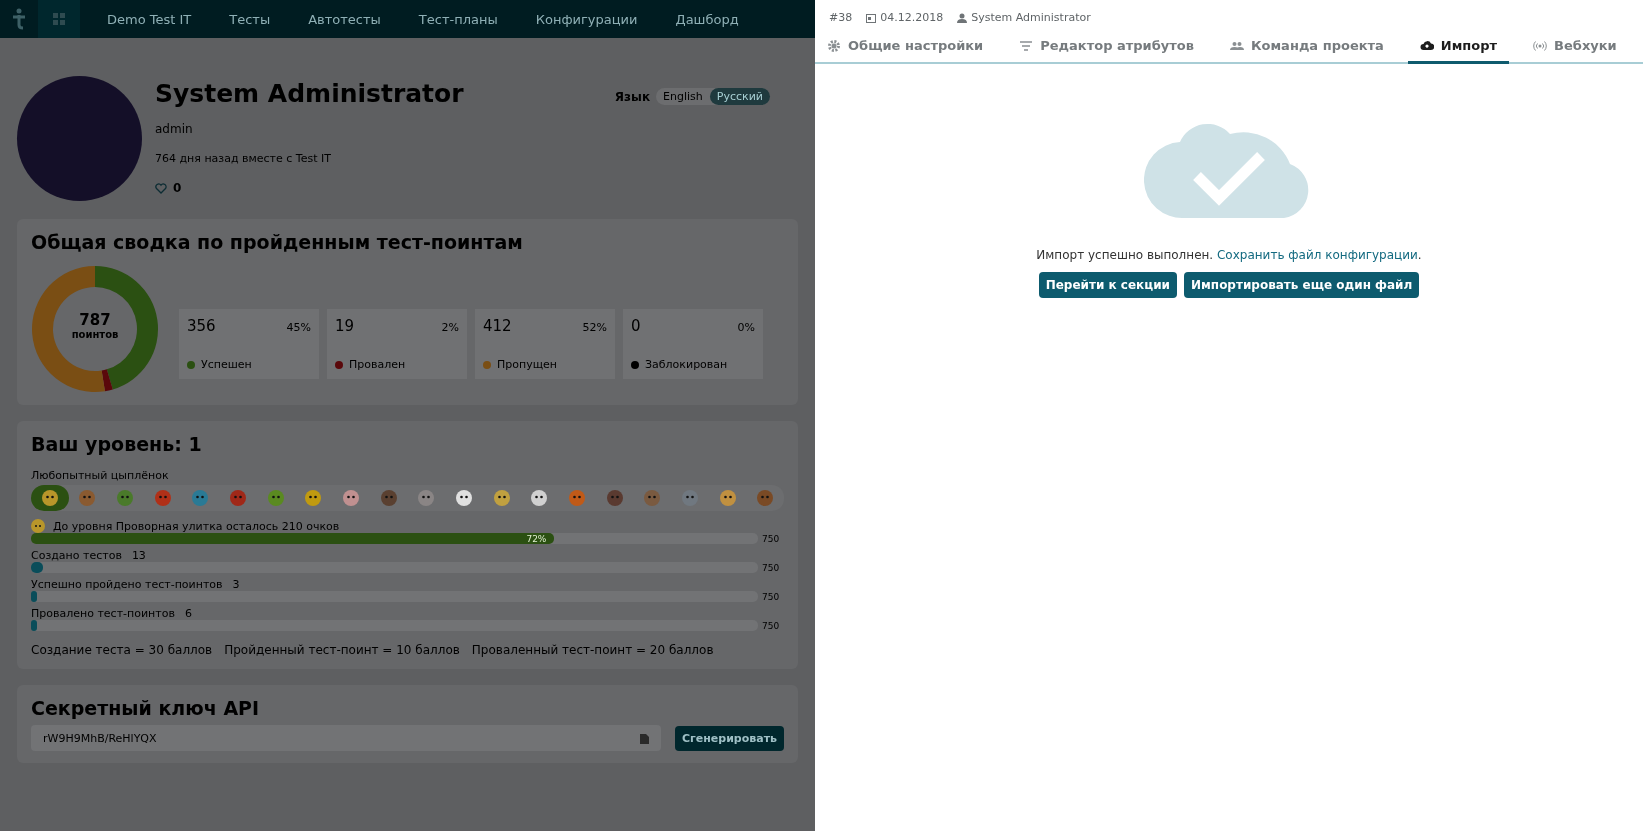 The width and height of the screenshot is (1643, 831). What do you see at coordinates (100, 475) in the screenshot?
I see `rank-name: Любопытный цыплёнок` at bounding box center [100, 475].